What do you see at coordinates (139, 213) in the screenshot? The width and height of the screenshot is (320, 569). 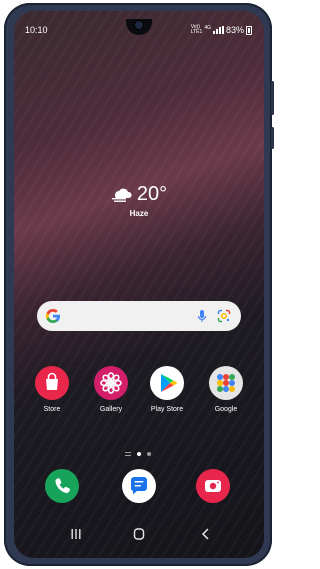 I see `weather-condition: Haze` at bounding box center [139, 213].